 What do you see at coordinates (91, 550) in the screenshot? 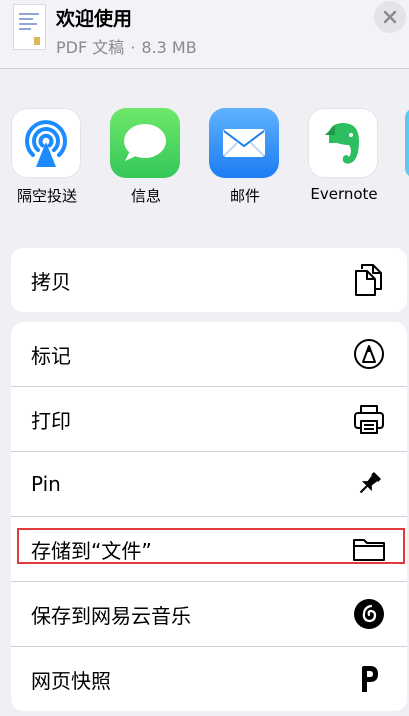
I see `action-label: 存储到“文件”` at bounding box center [91, 550].